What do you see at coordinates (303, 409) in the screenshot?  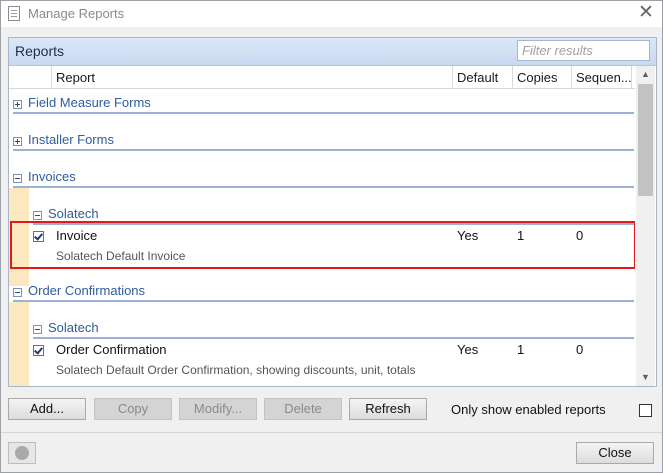 I see `delete-button: Delete` at bounding box center [303, 409].